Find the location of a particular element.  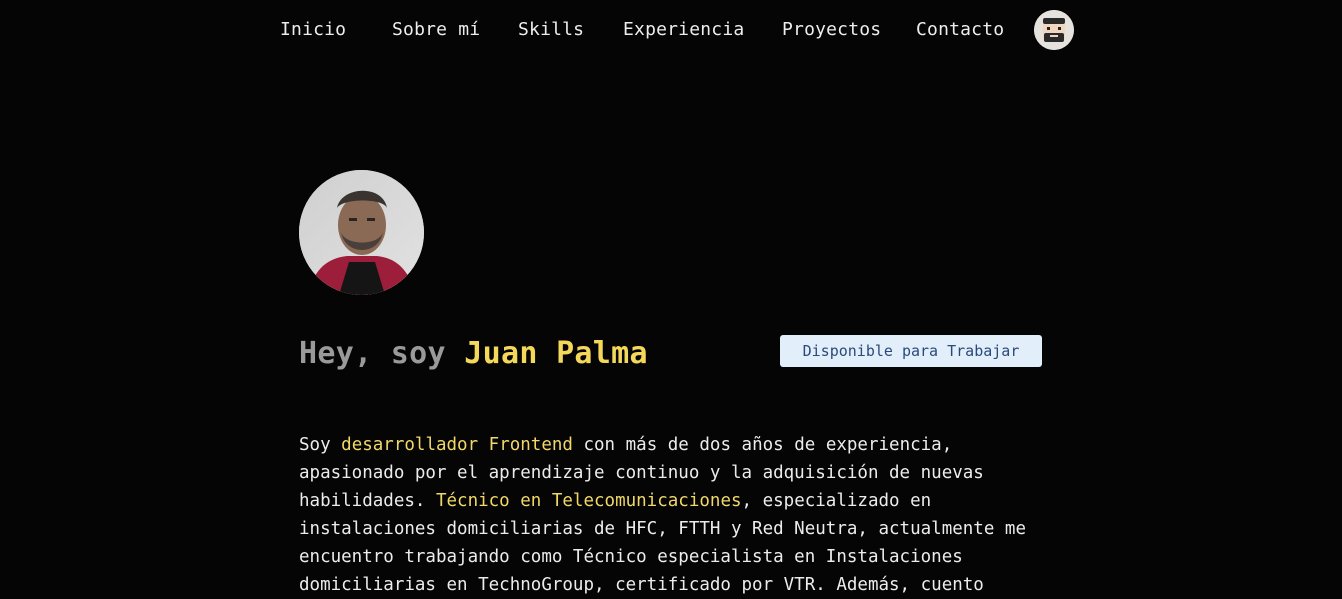

cartoon-face-avatar-icon is located at coordinates (1054, 30).